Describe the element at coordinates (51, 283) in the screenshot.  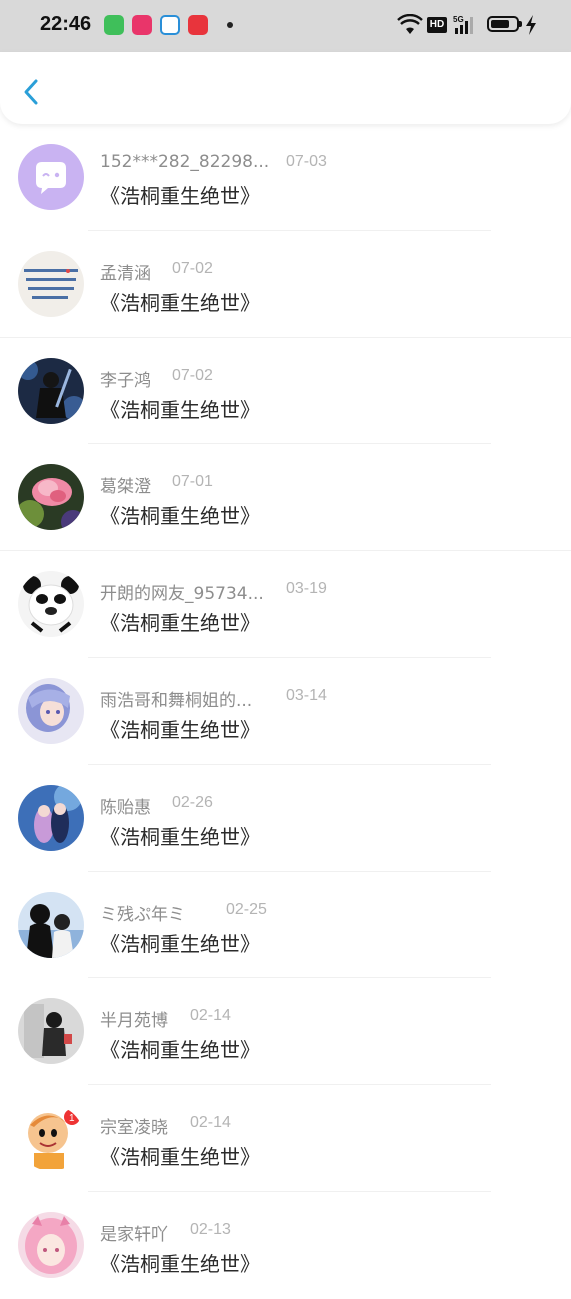
I see `text-note-avatar` at that location.